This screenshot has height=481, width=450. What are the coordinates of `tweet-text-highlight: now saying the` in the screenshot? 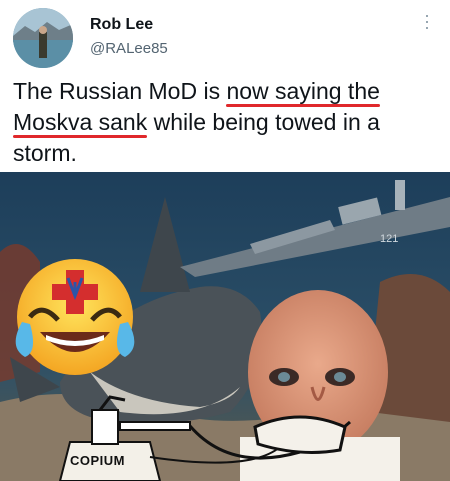 It's located at (303, 91).